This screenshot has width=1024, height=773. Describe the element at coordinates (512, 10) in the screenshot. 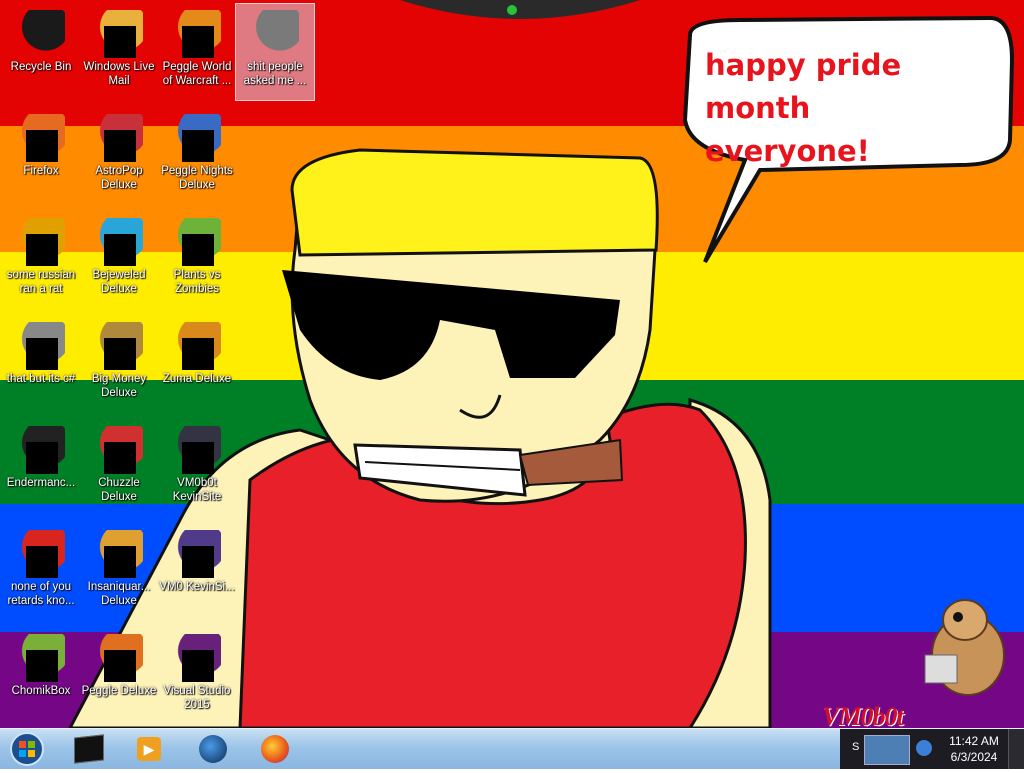

I see `top-gem` at that location.